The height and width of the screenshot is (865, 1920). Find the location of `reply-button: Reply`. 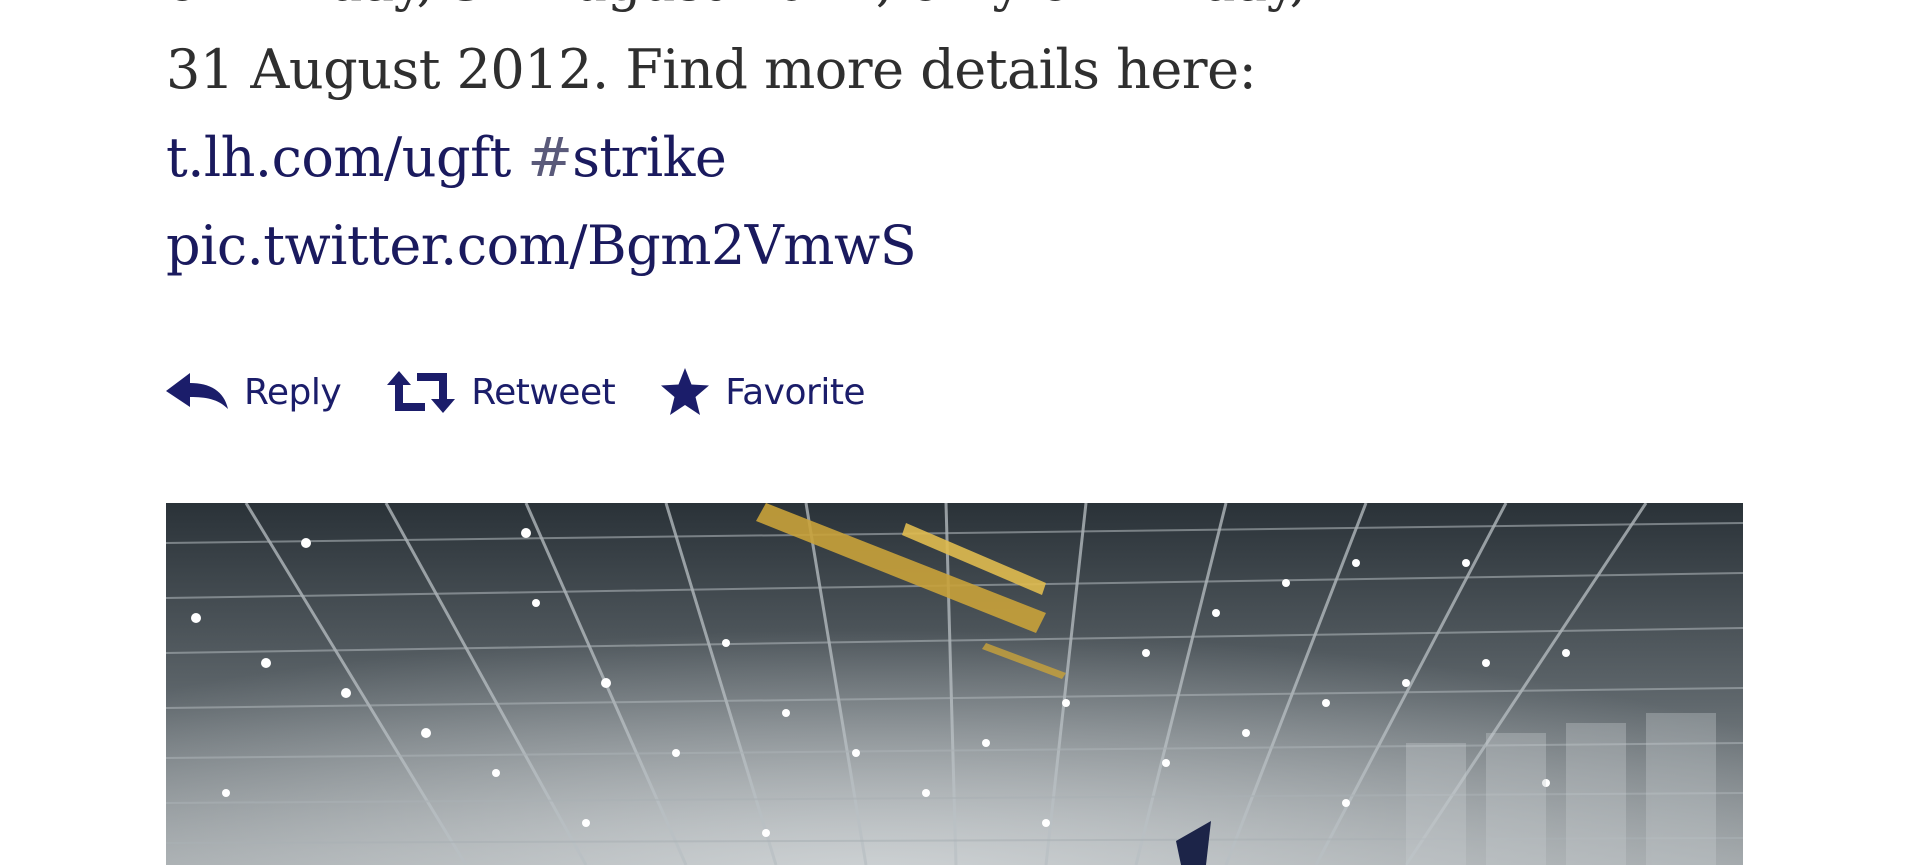

reply-button: Reply is located at coordinates (254, 392).